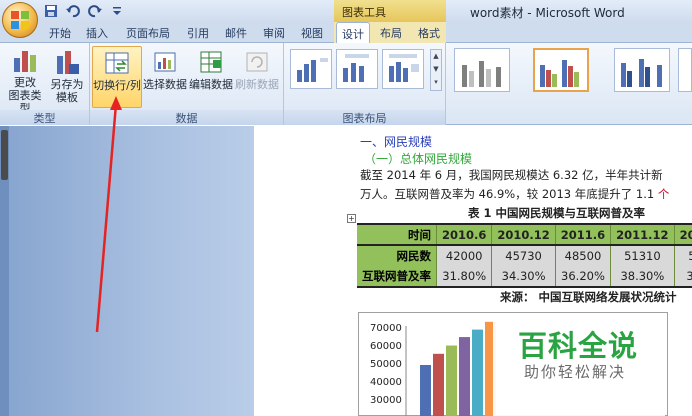 The width and height of the screenshot is (692, 416). What do you see at coordinates (683, 234) in the screenshot?
I see `table-header-cell: 2012` at bounding box center [683, 234].